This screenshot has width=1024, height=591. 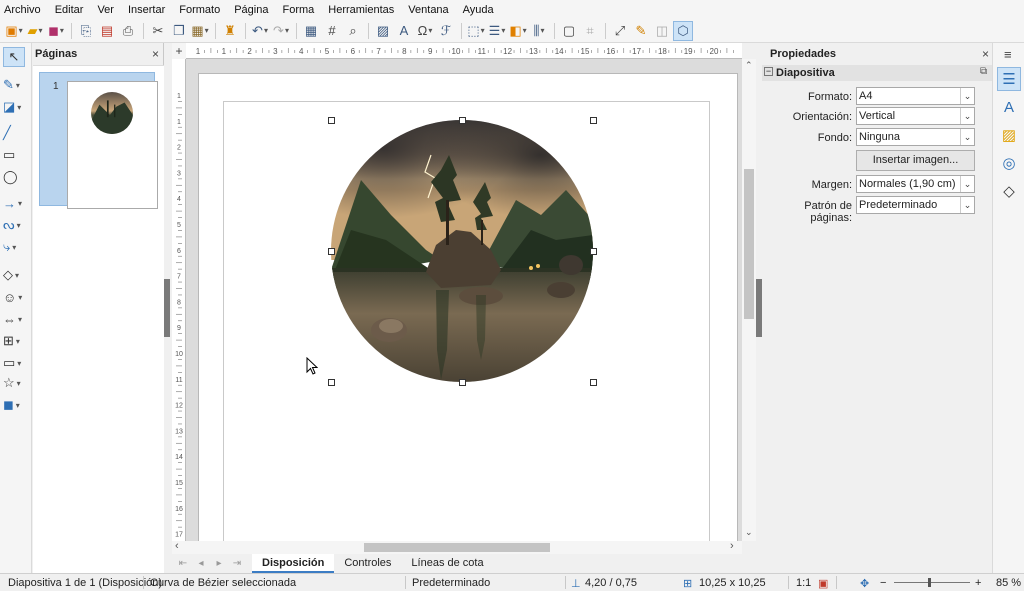 I want to click on selection-handle-top-left, so click(x=331, y=120).